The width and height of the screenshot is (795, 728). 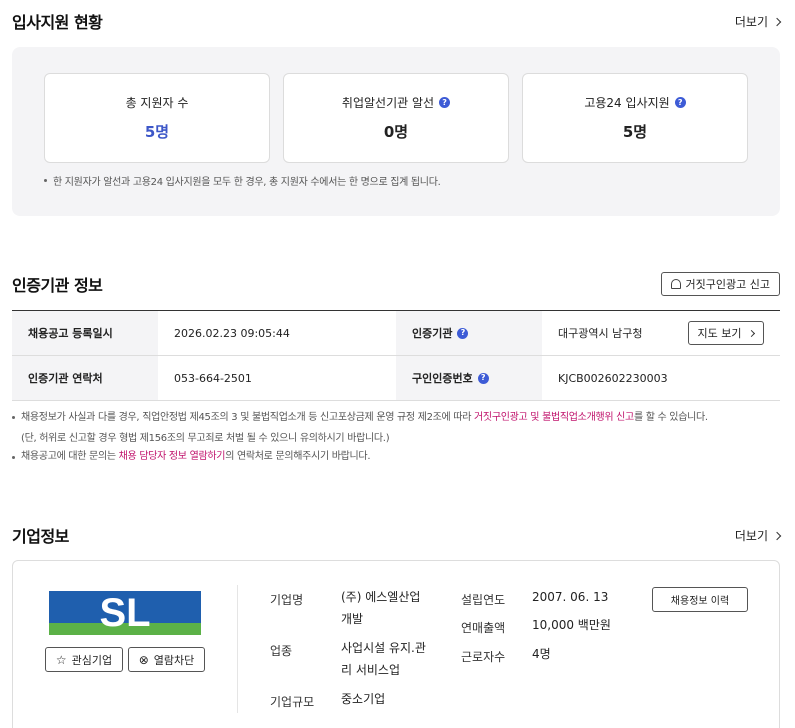 I want to click on total-applicants-value: 5명, so click(x=157, y=132).